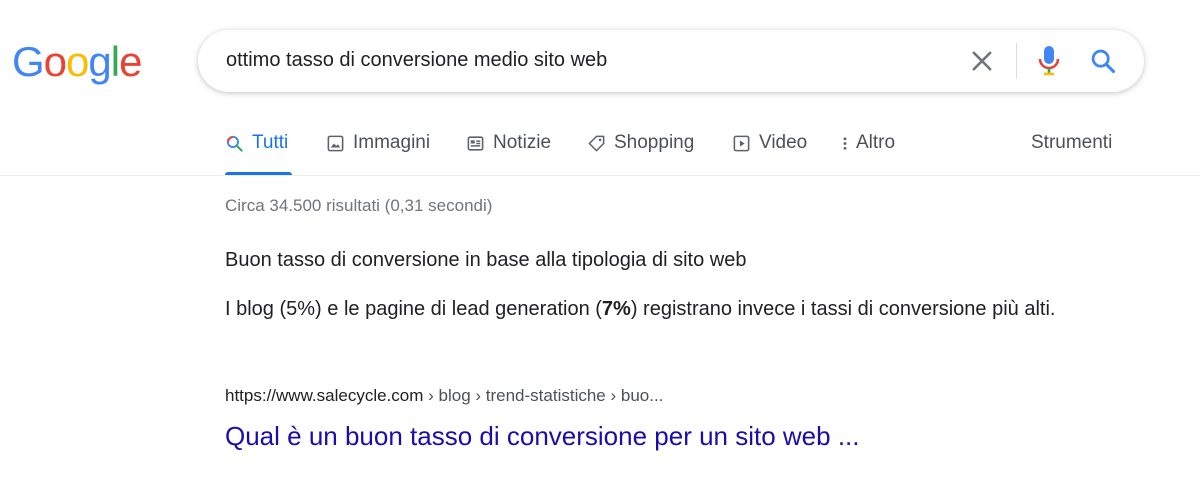 Image resolution: width=1200 pixels, height=491 pixels. Describe the element at coordinates (378, 153) in the screenshot. I see `tab-immagini: Immagini` at that location.